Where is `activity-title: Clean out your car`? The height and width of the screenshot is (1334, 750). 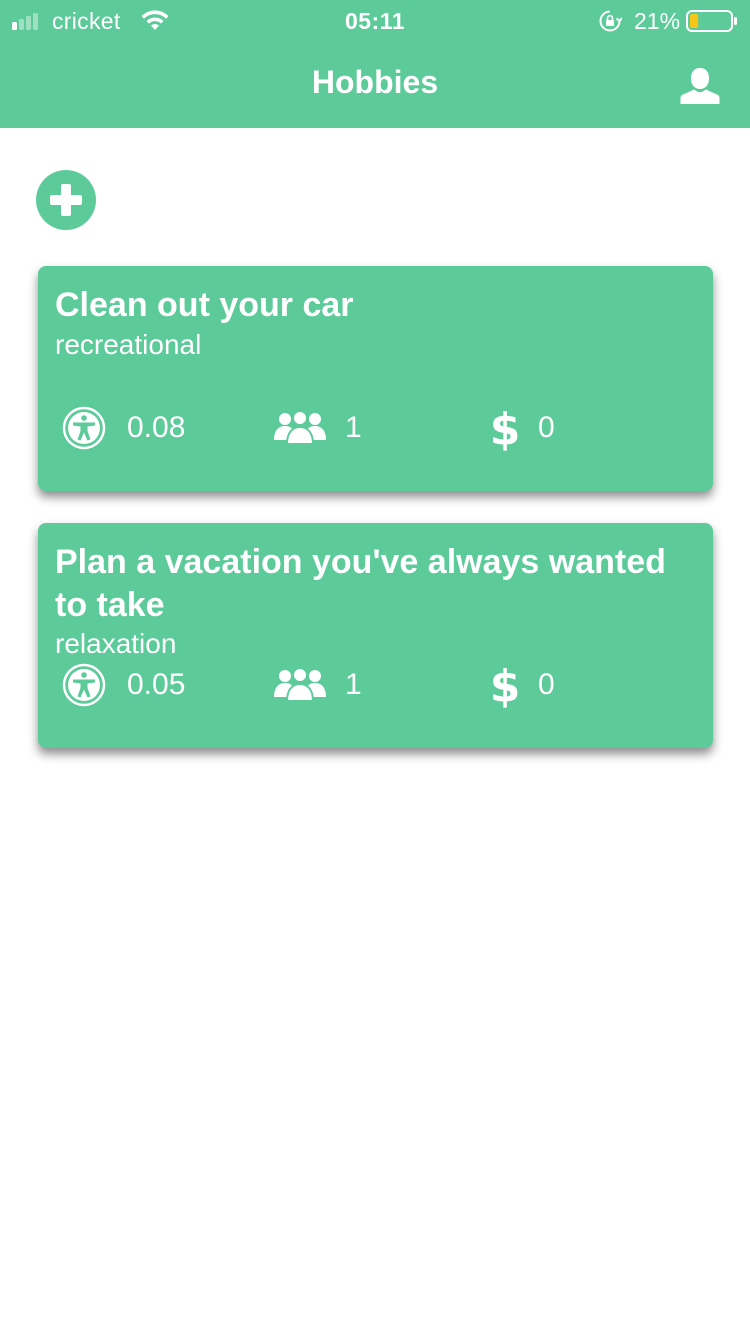
activity-title: Clean out your car is located at coordinates (204, 305).